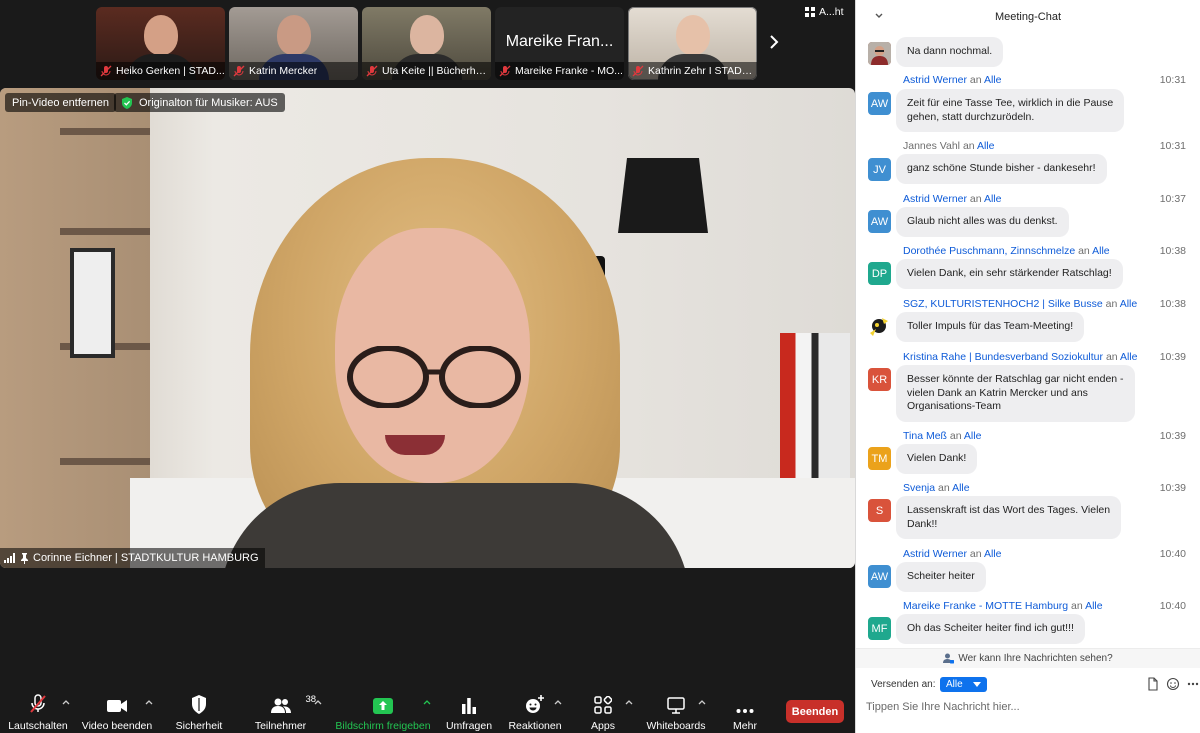  I want to click on participants-button: 38 Teilnehmer, so click(284, 713).